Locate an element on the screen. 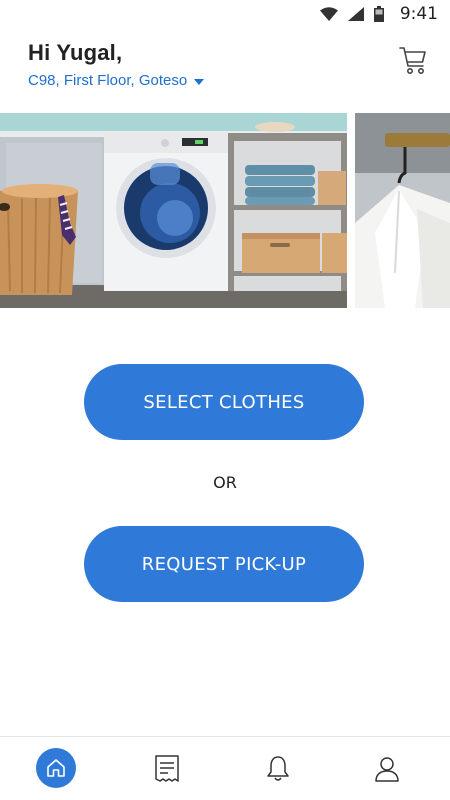  caret-down-icon is located at coordinates (199, 81).